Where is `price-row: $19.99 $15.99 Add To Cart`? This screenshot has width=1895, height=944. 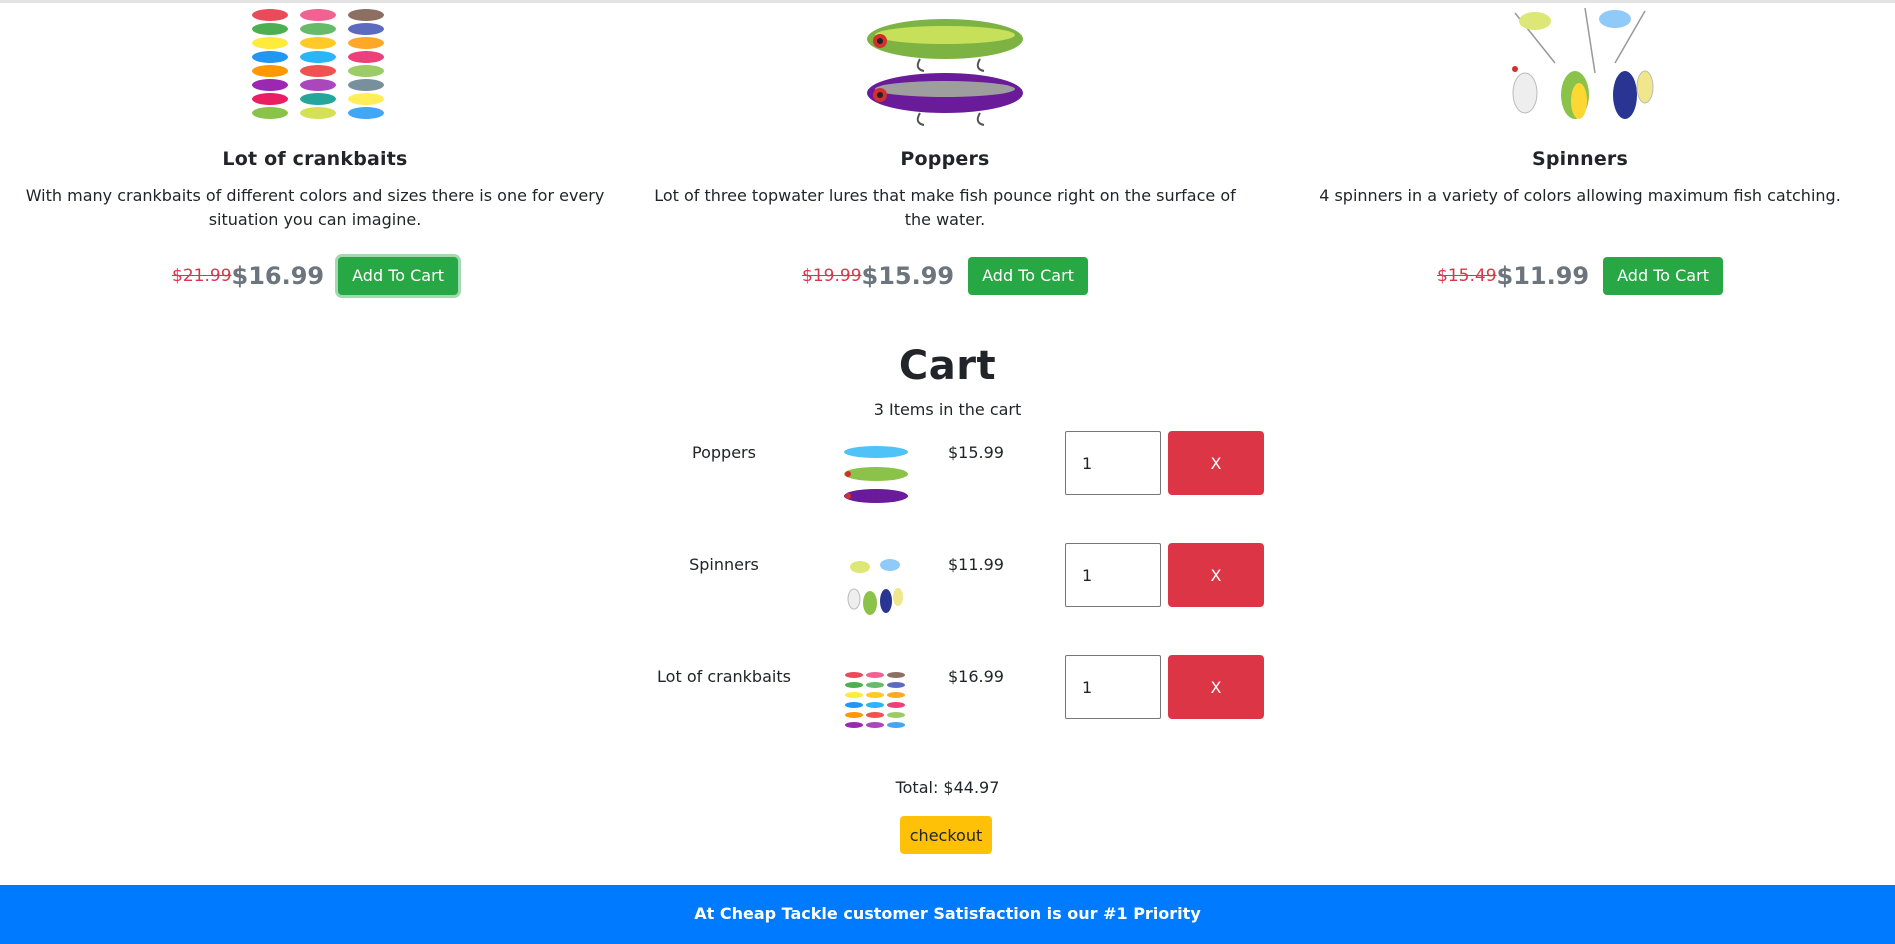
price-row: $19.99 $15.99 Add To Cart is located at coordinates (945, 276).